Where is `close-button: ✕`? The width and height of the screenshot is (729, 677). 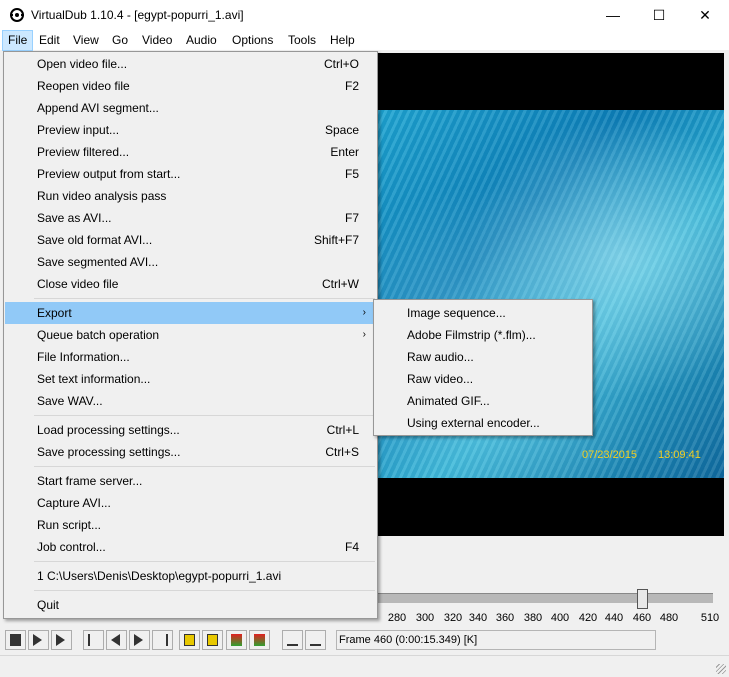 close-button: ✕ is located at coordinates (705, 15).